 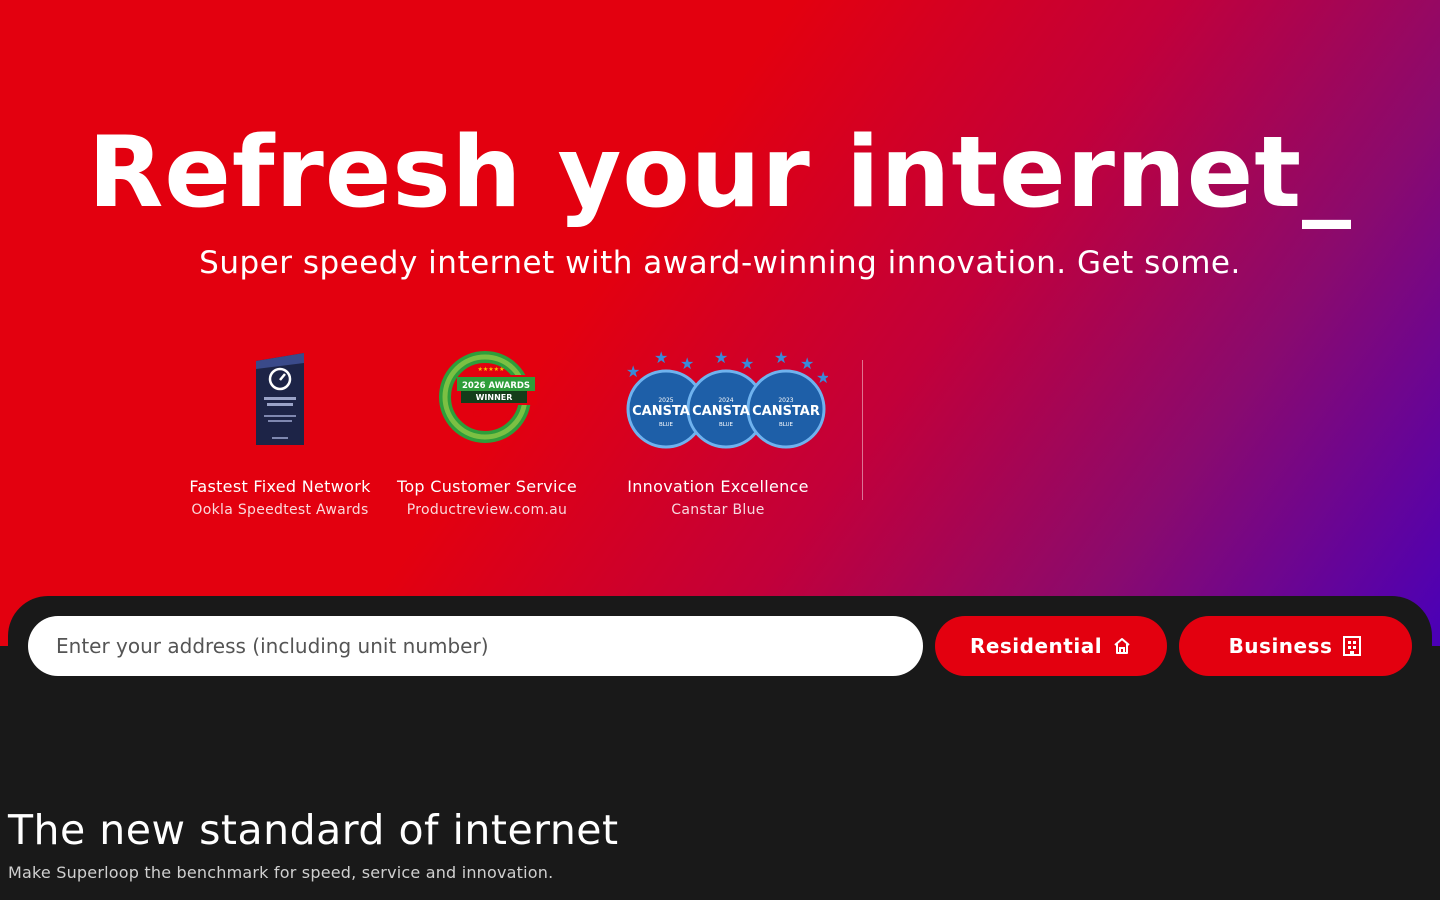 What do you see at coordinates (718, 510) in the screenshot?
I see `award-source: Canstar Blue` at bounding box center [718, 510].